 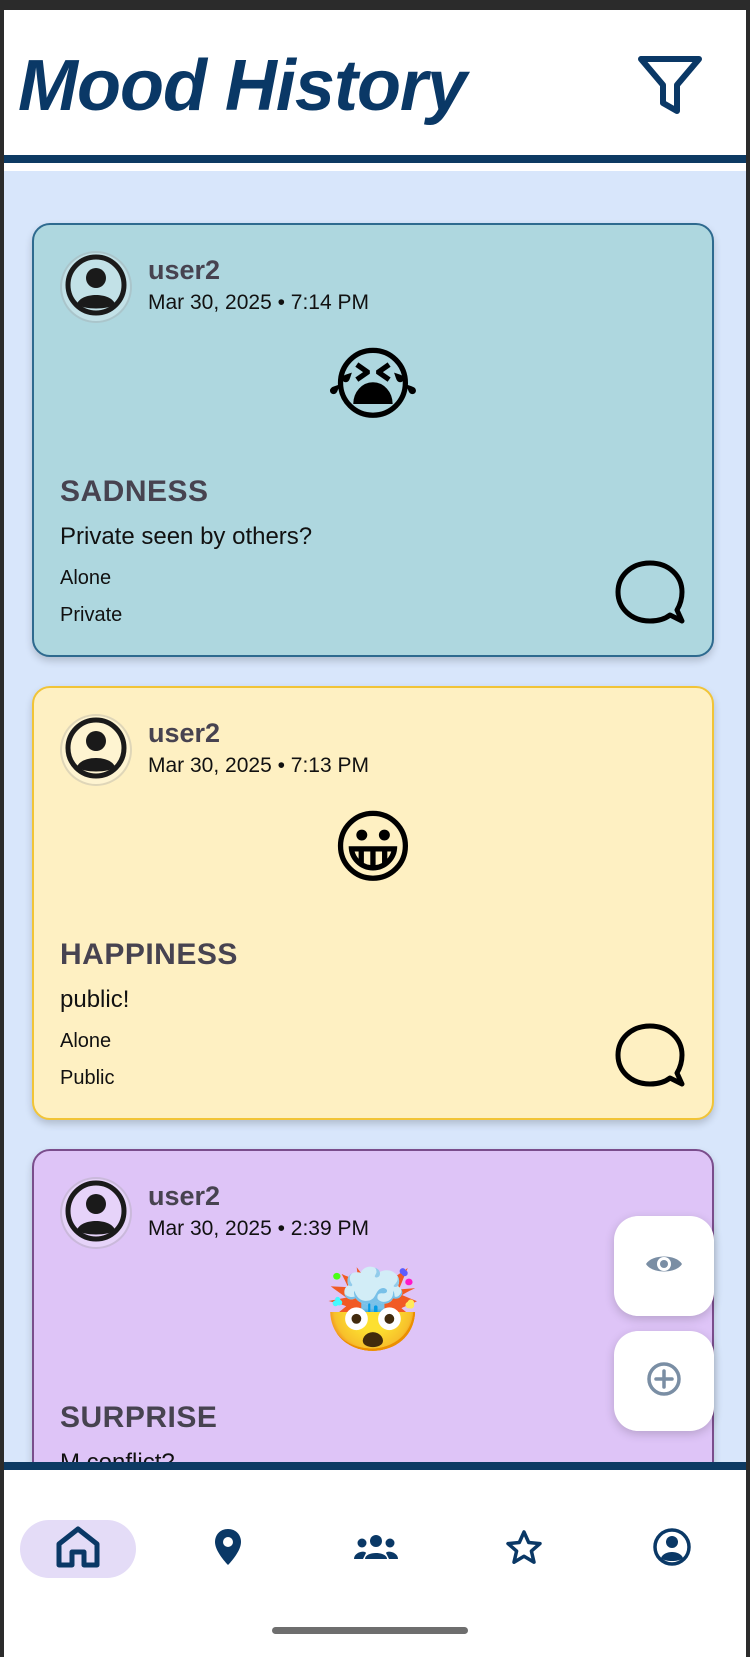 I want to click on home-icon, so click(x=78, y=1549).